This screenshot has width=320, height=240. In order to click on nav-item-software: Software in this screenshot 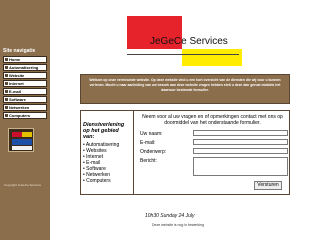, I will do `click(25, 99)`.